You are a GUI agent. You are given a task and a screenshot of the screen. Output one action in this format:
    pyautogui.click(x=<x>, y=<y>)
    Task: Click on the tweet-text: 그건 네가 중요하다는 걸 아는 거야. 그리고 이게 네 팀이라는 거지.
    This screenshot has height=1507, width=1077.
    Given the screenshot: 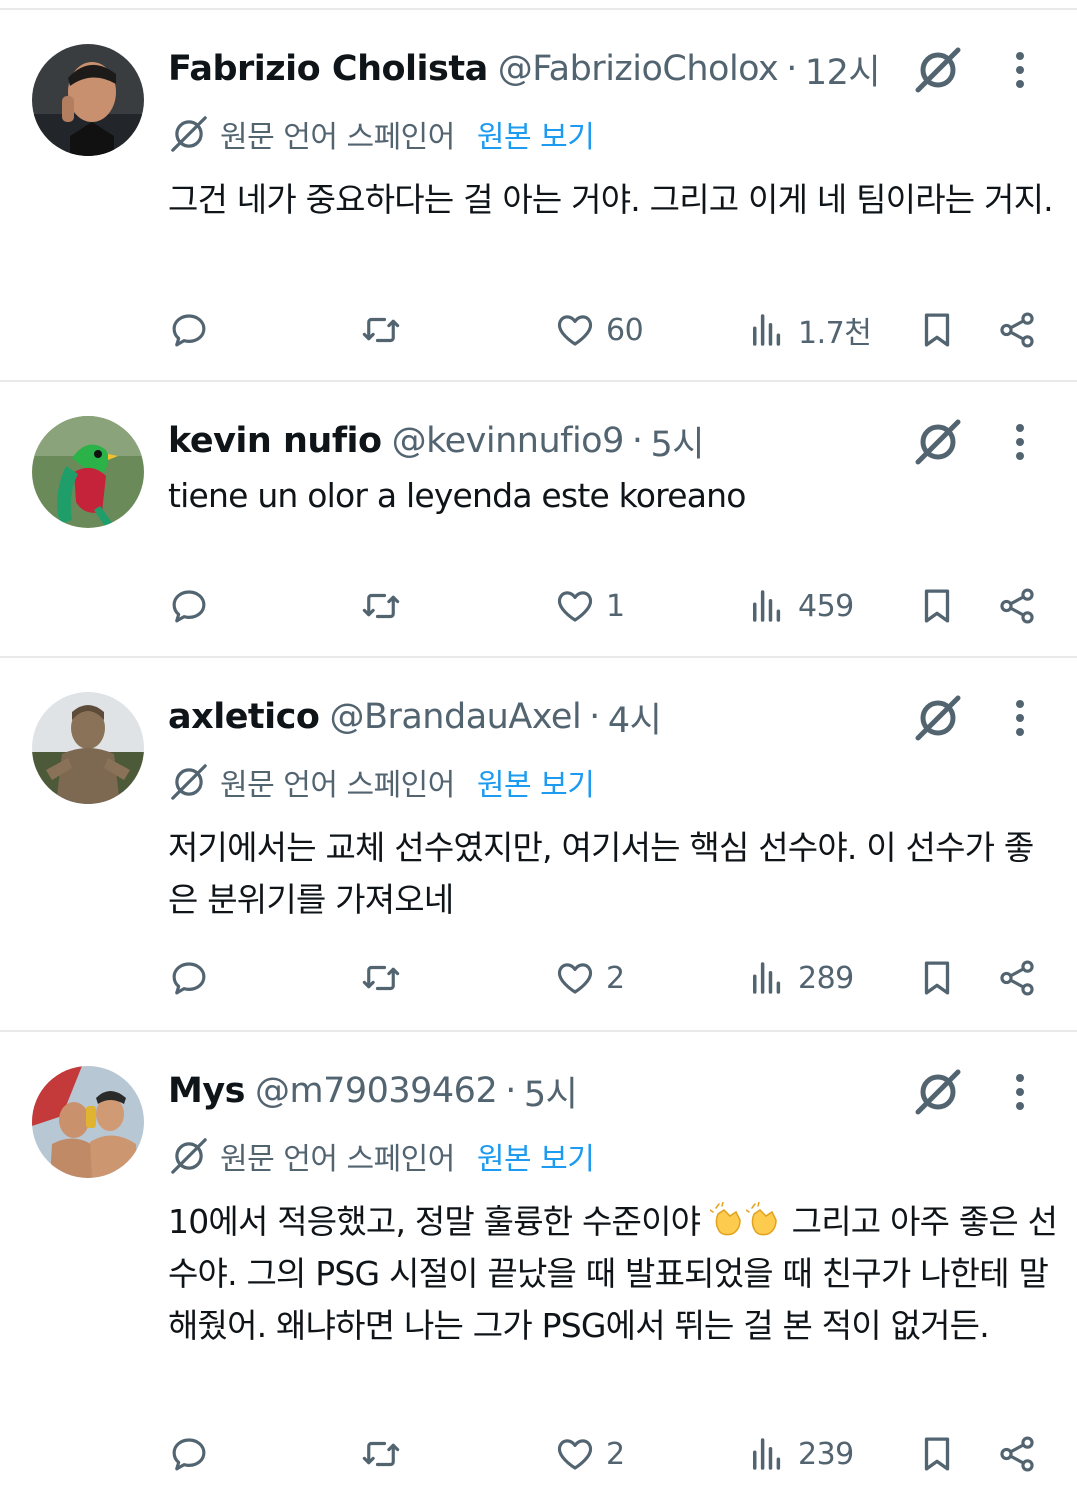 What is the action you would take?
    pyautogui.click(x=611, y=199)
    